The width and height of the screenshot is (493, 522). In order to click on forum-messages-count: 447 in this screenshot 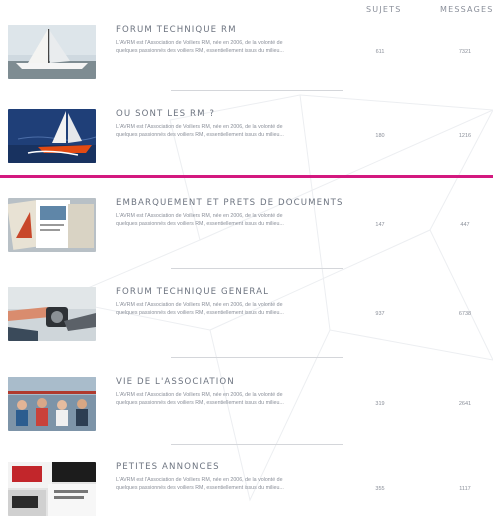, I will do `click(465, 225)`.